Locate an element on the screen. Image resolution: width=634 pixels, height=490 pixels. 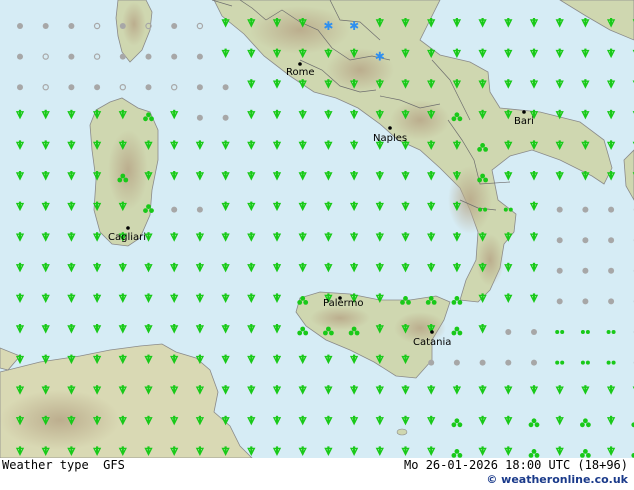
city-palermo: Palermo is located at coordinates (343, 302).